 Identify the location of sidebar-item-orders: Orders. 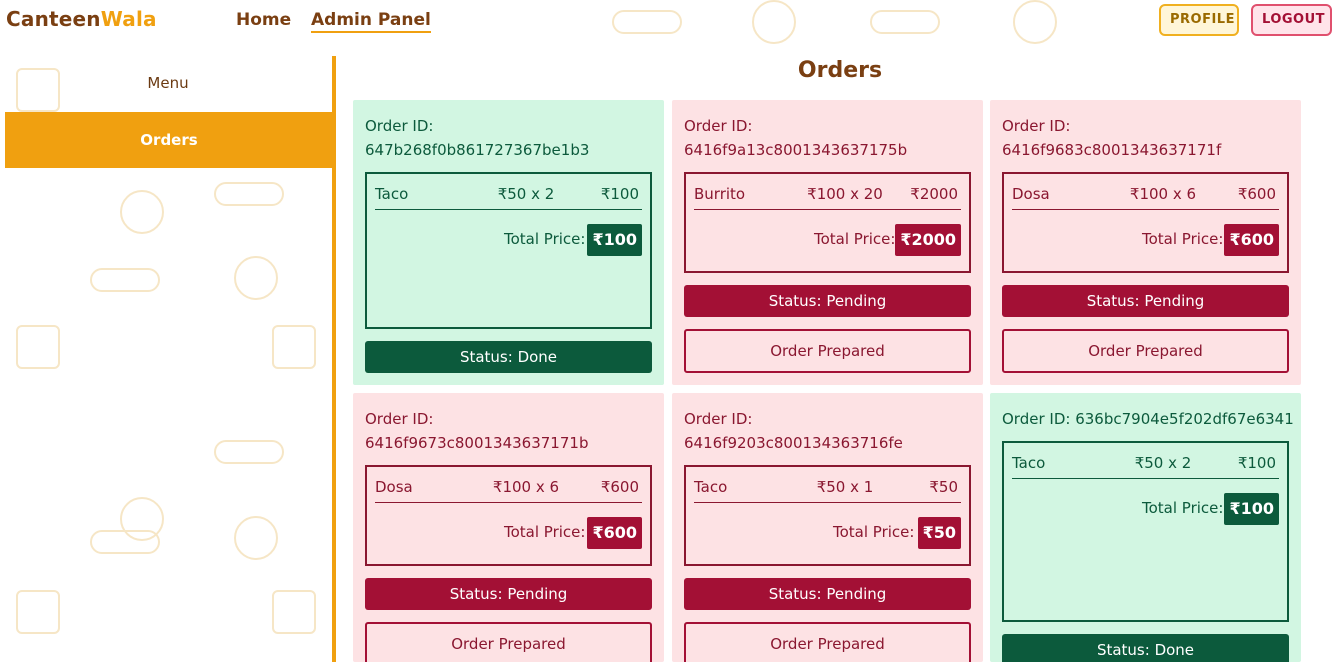
(169, 140).